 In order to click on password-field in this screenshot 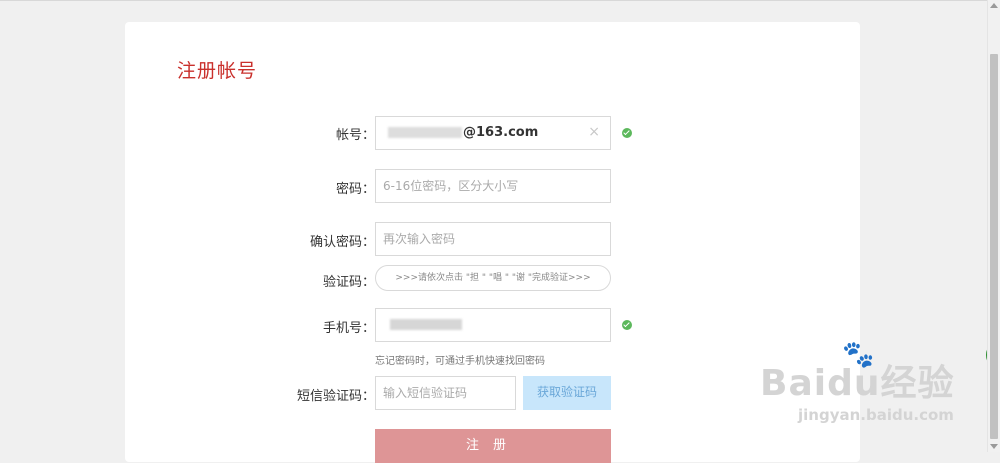, I will do `click(493, 186)`.